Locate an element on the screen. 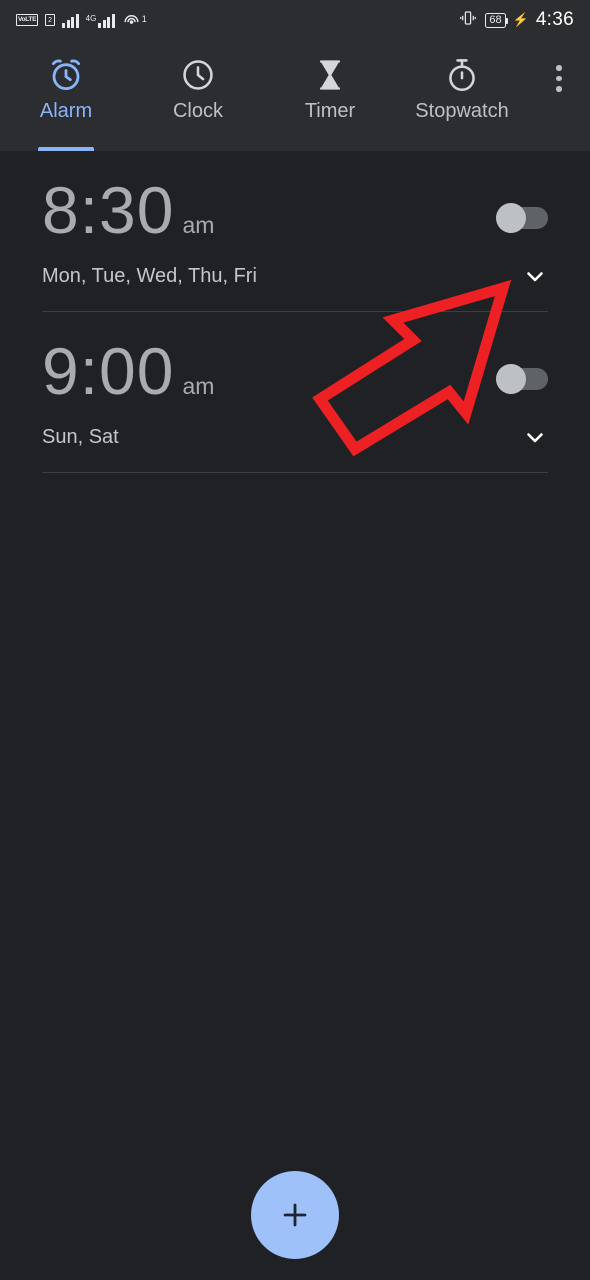 The image size is (590, 1280). add-alarm-fab is located at coordinates (295, 1215).